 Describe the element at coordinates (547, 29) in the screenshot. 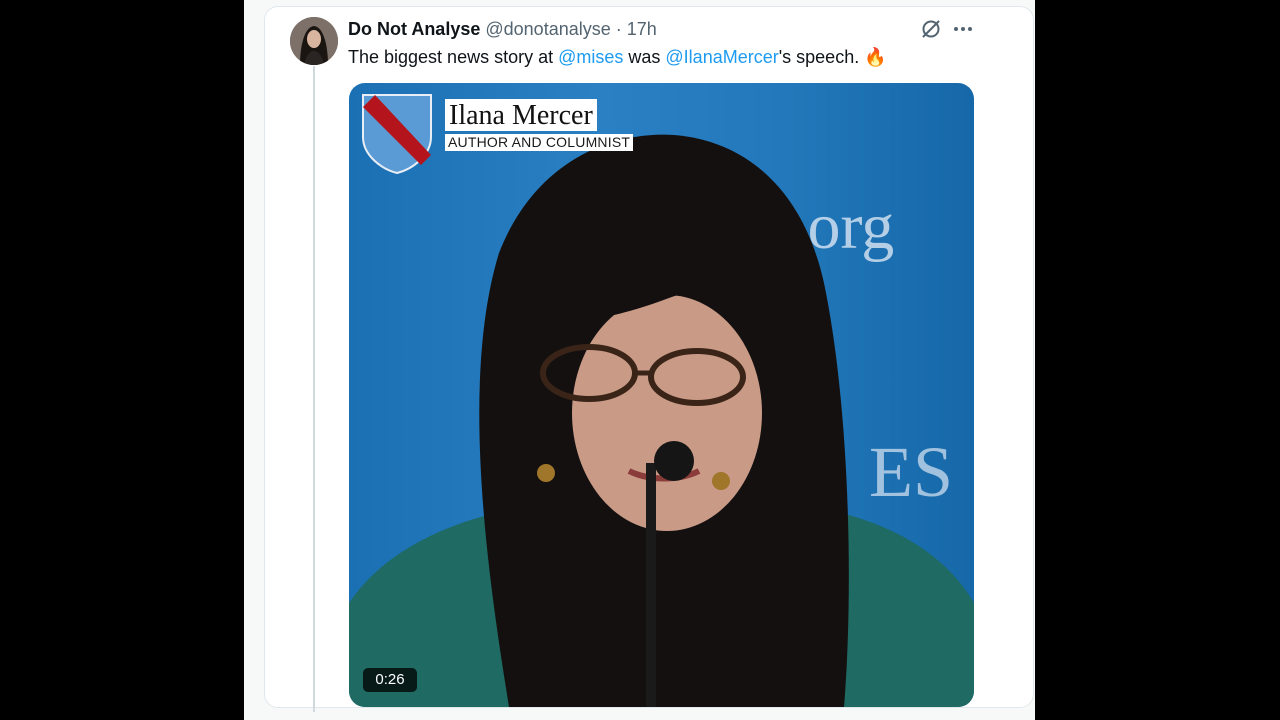

I see `handle: @donotanalyse` at that location.